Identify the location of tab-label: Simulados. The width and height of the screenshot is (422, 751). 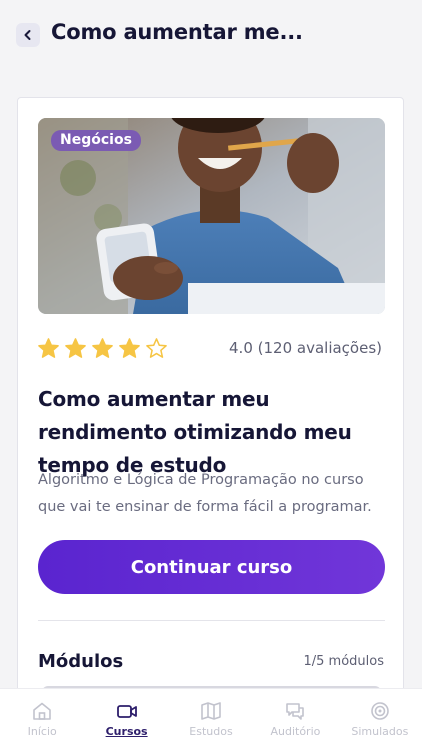
(380, 731).